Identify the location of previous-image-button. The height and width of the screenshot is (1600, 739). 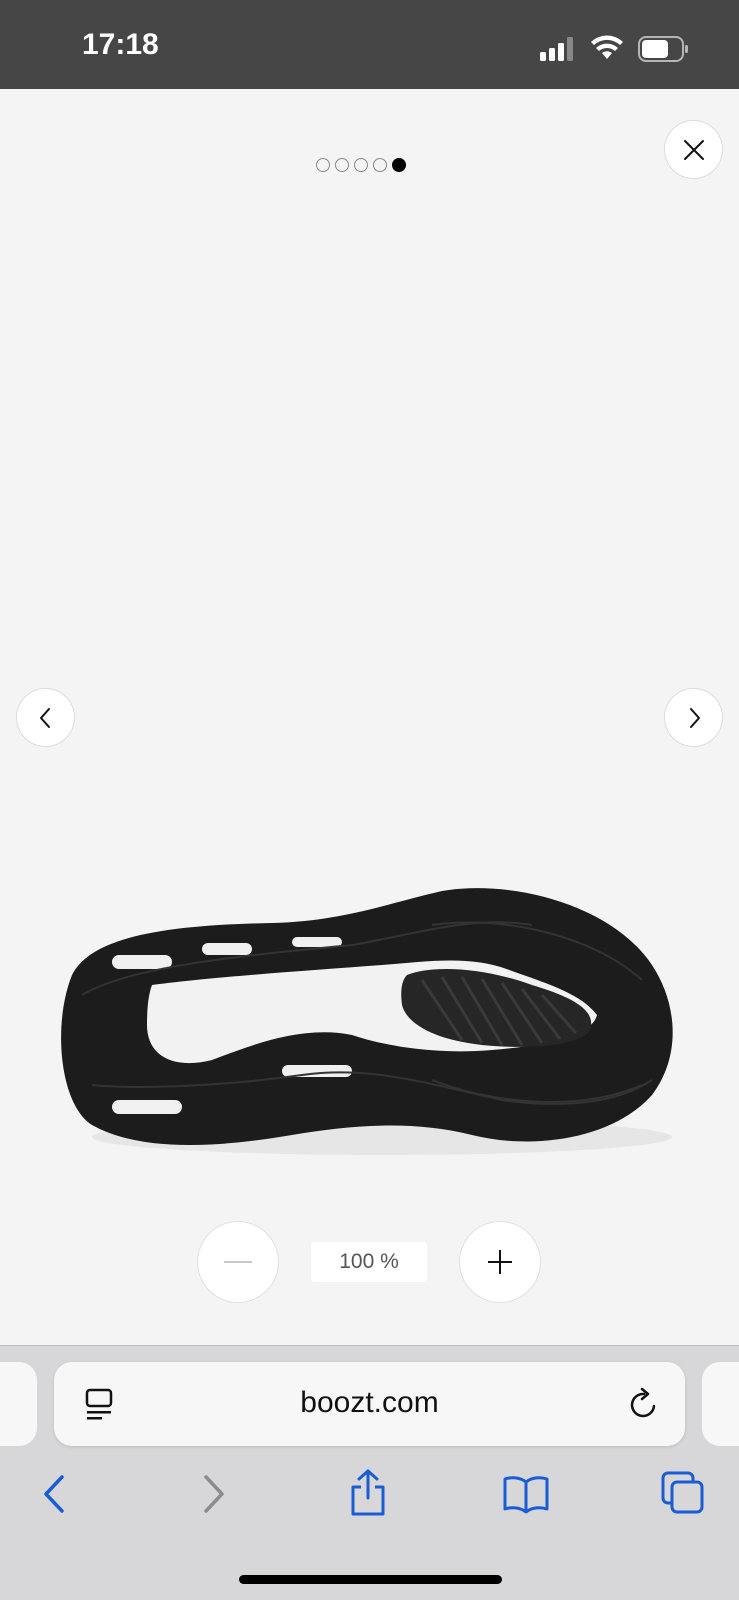
(45, 717).